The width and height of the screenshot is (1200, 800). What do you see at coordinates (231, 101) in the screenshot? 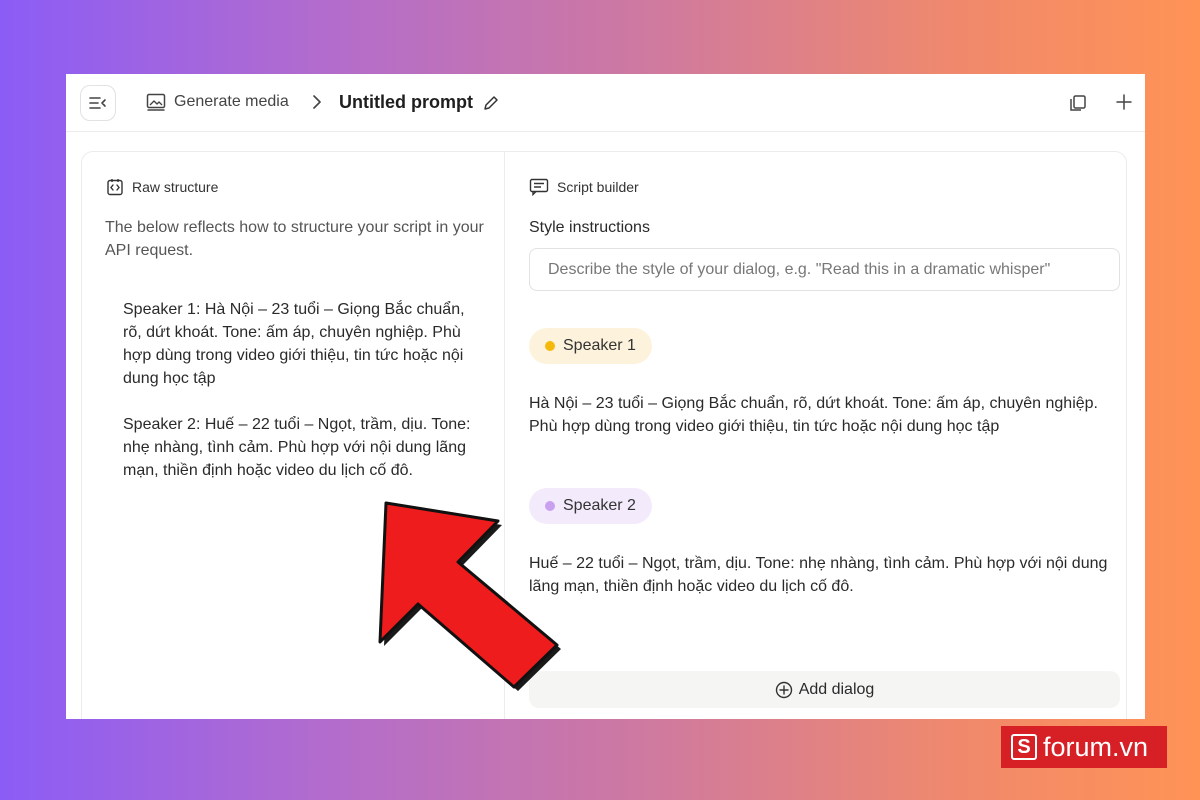
I see `breadcrumb-media-label: Generate media` at bounding box center [231, 101].